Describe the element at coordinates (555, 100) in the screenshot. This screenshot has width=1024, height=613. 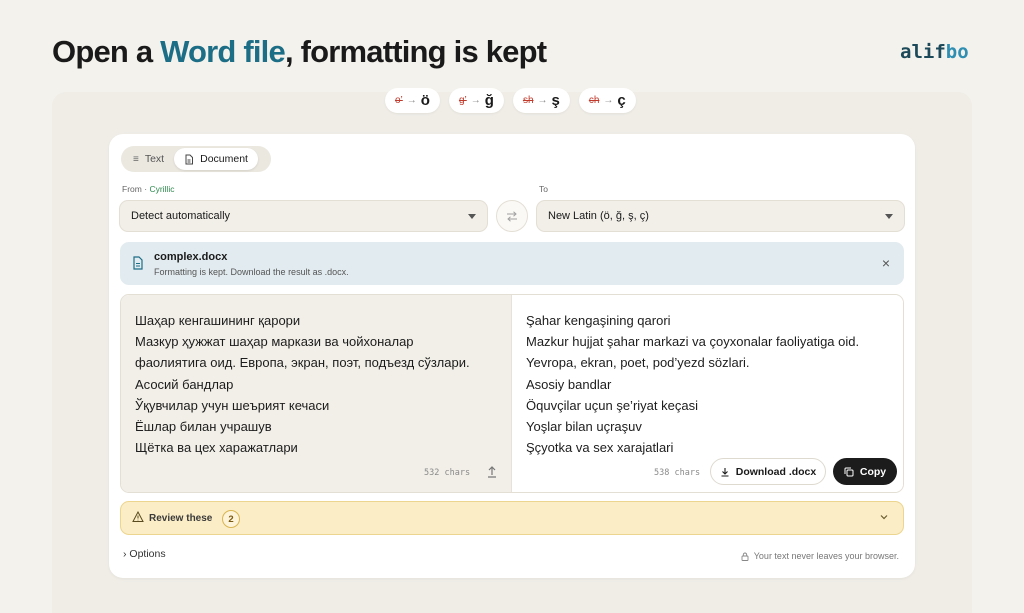
I see `pill-new: ş` at that location.